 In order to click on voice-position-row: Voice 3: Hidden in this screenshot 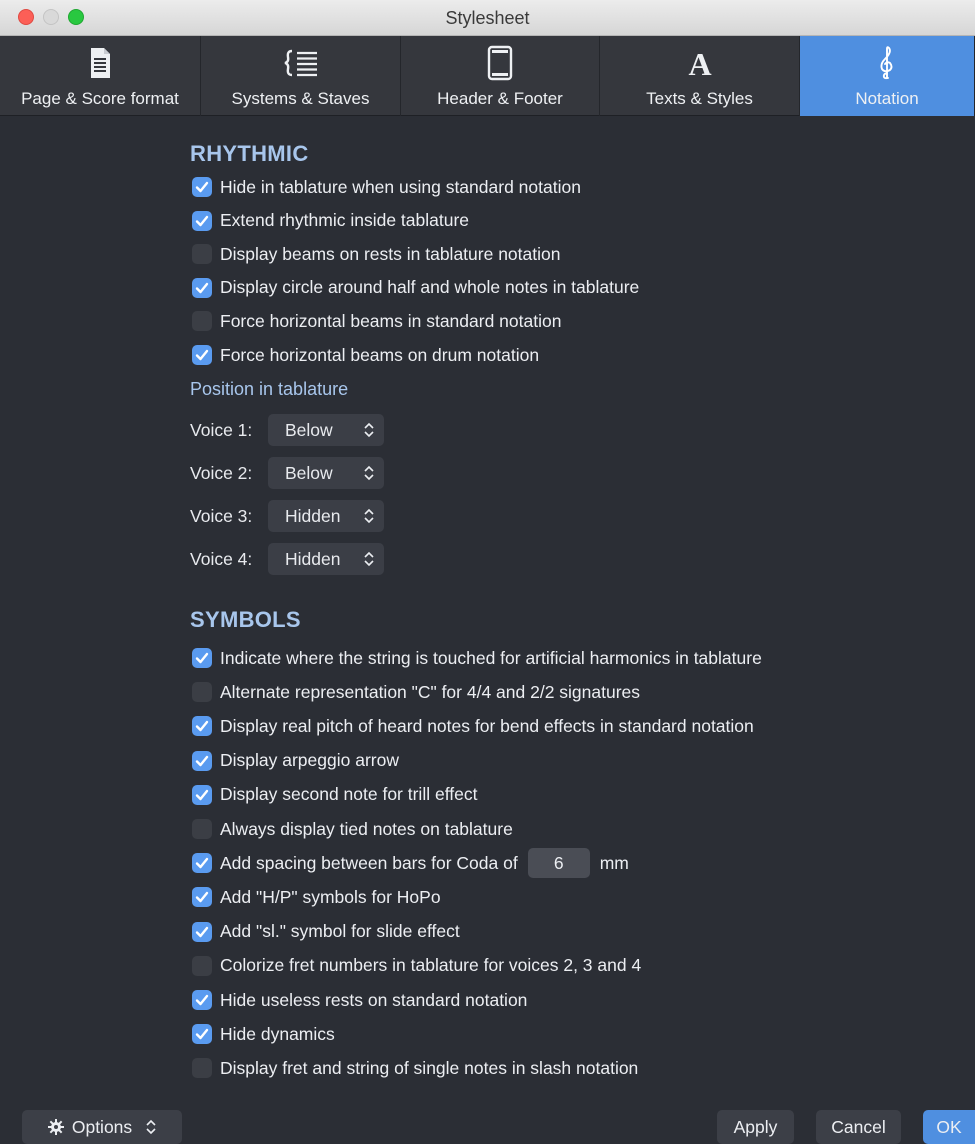, I will do `click(287, 516)`.